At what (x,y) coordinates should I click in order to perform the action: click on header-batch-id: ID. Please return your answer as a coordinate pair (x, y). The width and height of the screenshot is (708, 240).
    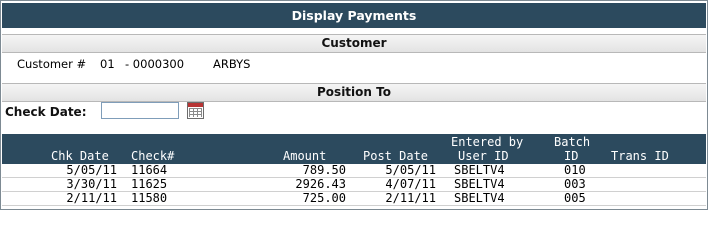
    Looking at the image, I should click on (571, 156).